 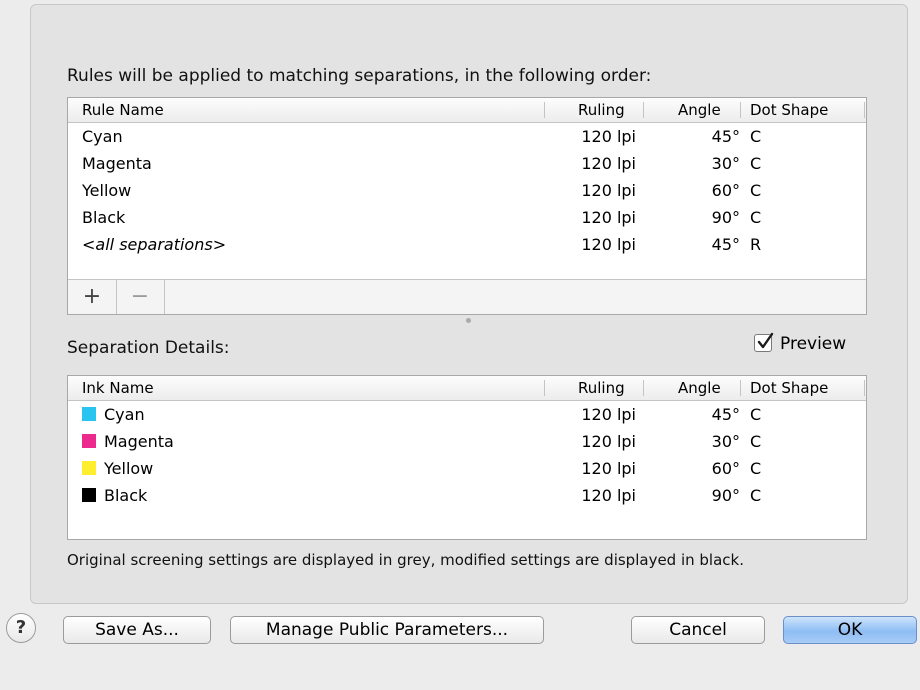 I want to click on rule-name: Yellow, so click(x=107, y=190).